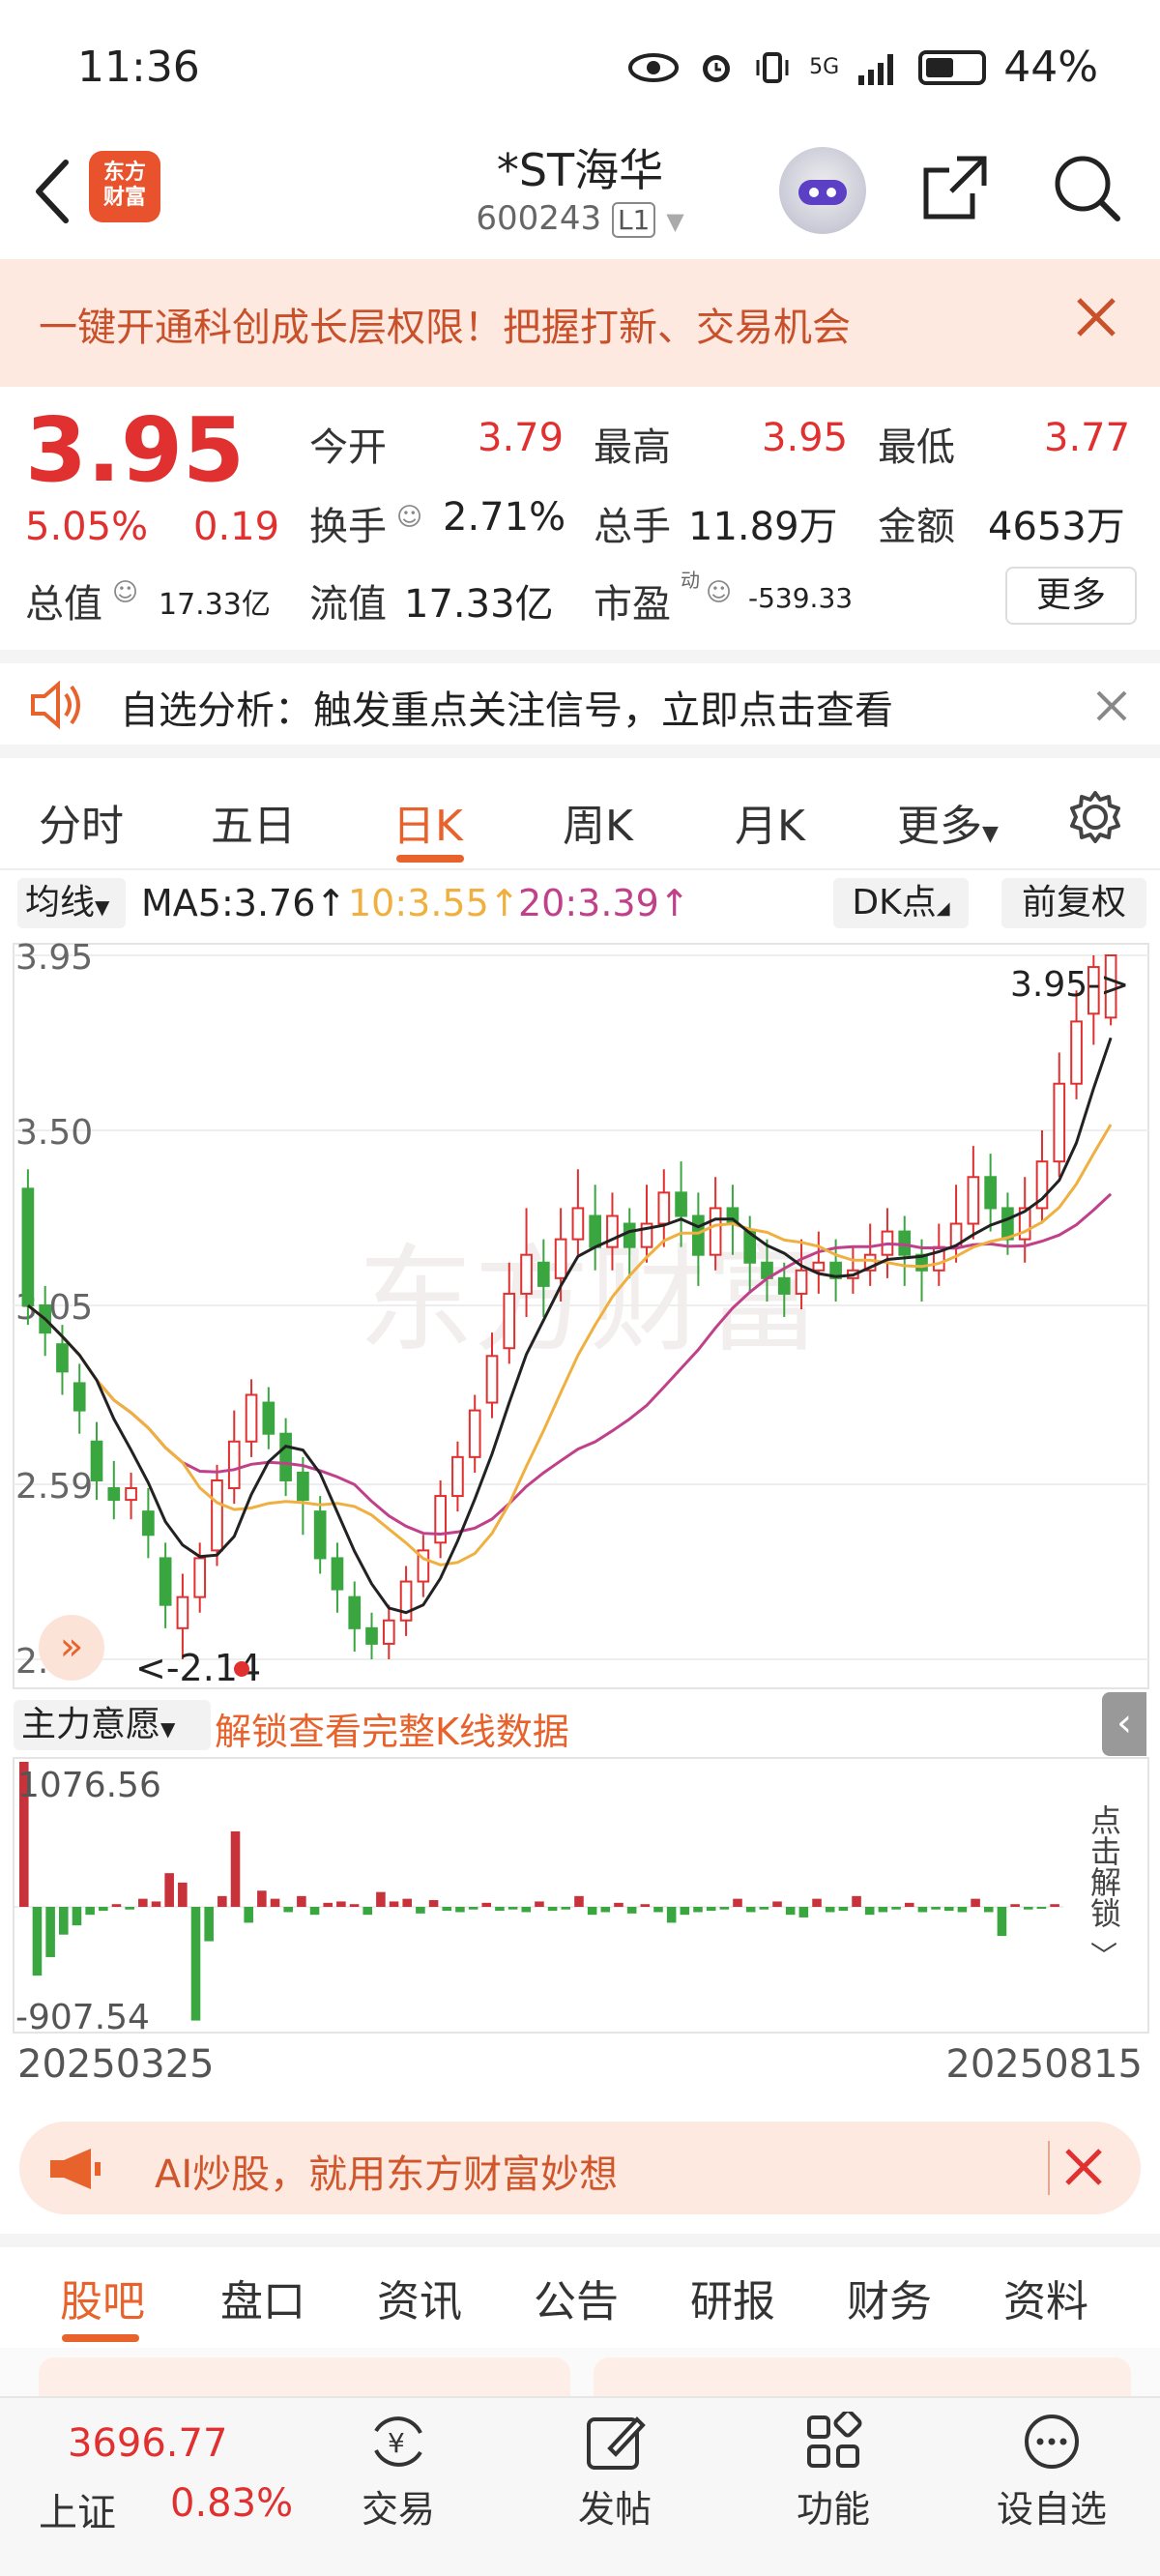 Image resolution: width=1160 pixels, height=2576 pixels. I want to click on pe-label: 市盈, so click(633, 604).